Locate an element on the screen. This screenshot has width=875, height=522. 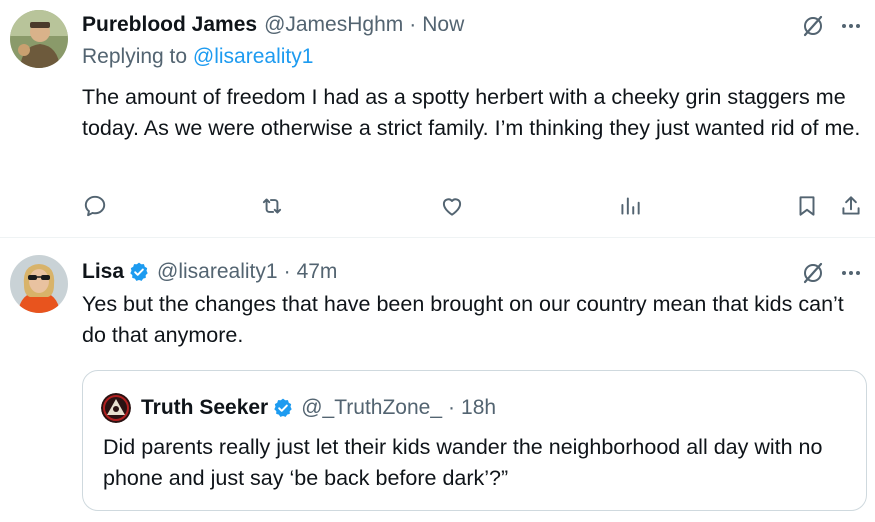
tweet-header: Lisa @lisareality1 · 47m is located at coordinates (478, 272).